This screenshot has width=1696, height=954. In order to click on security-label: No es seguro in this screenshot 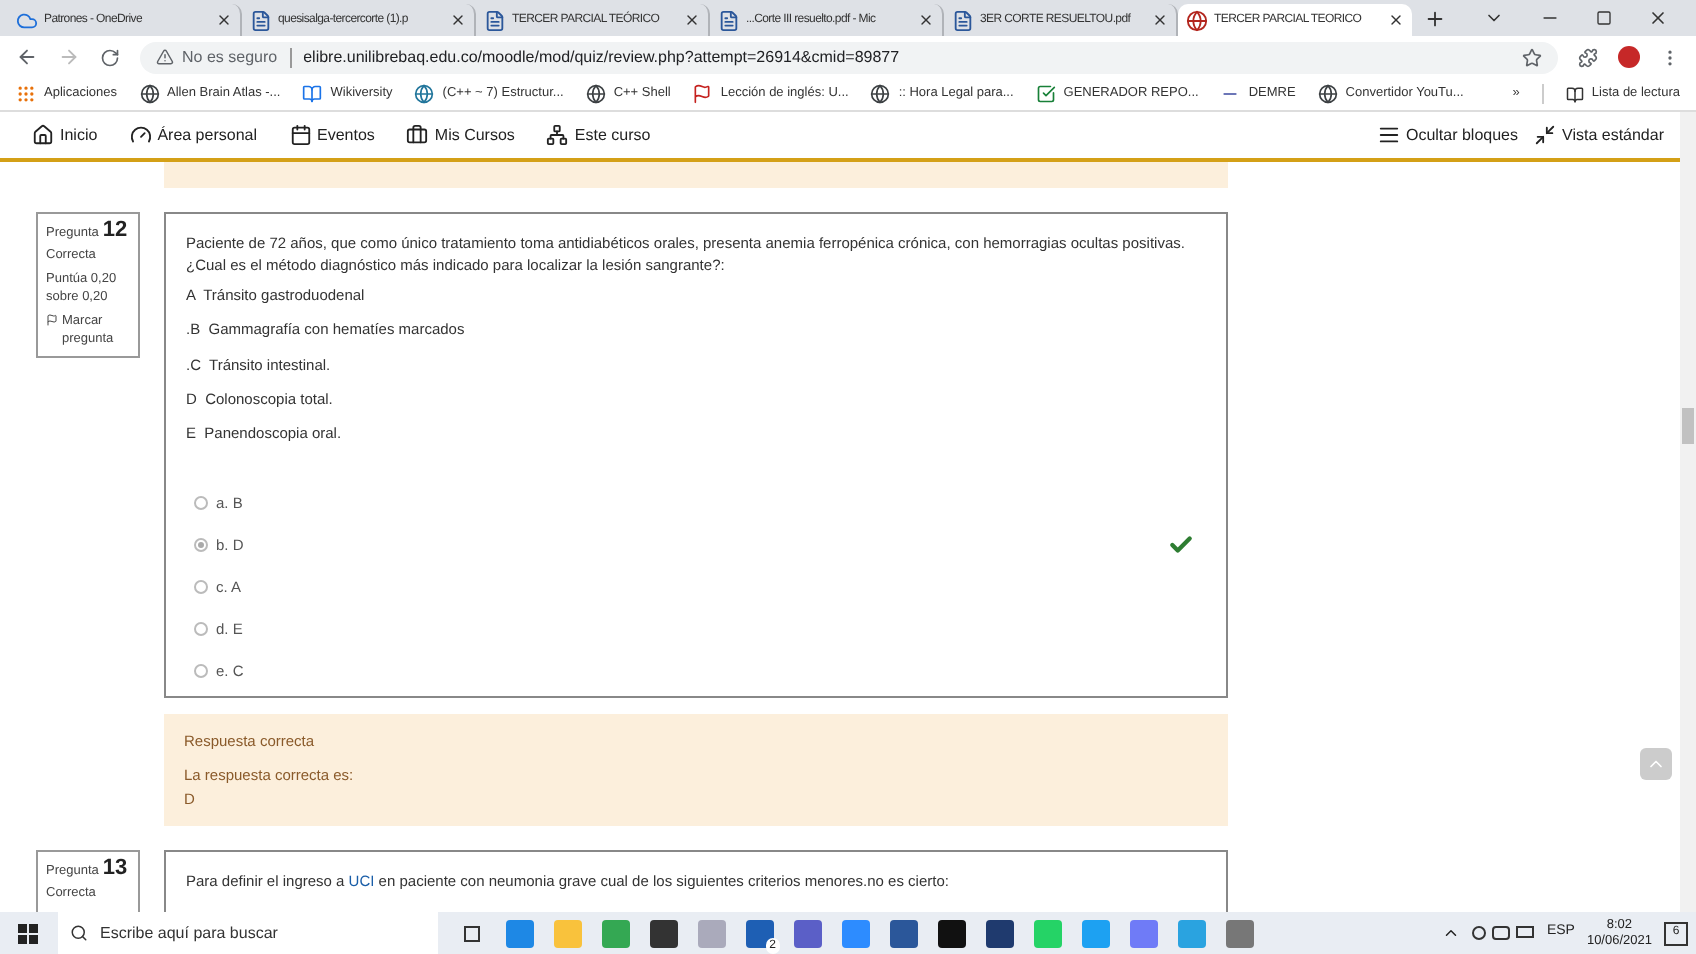, I will do `click(230, 57)`.